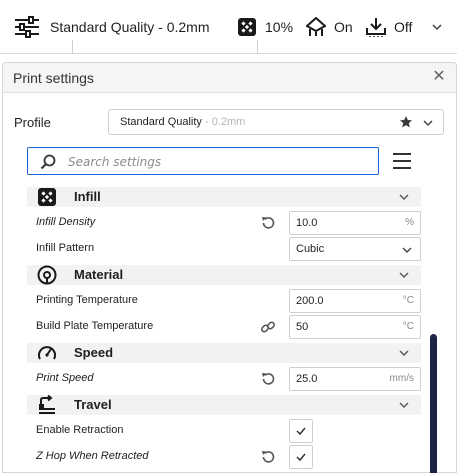 This screenshot has width=457, height=473. I want to click on field-unit: mm/s, so click(401, 378).